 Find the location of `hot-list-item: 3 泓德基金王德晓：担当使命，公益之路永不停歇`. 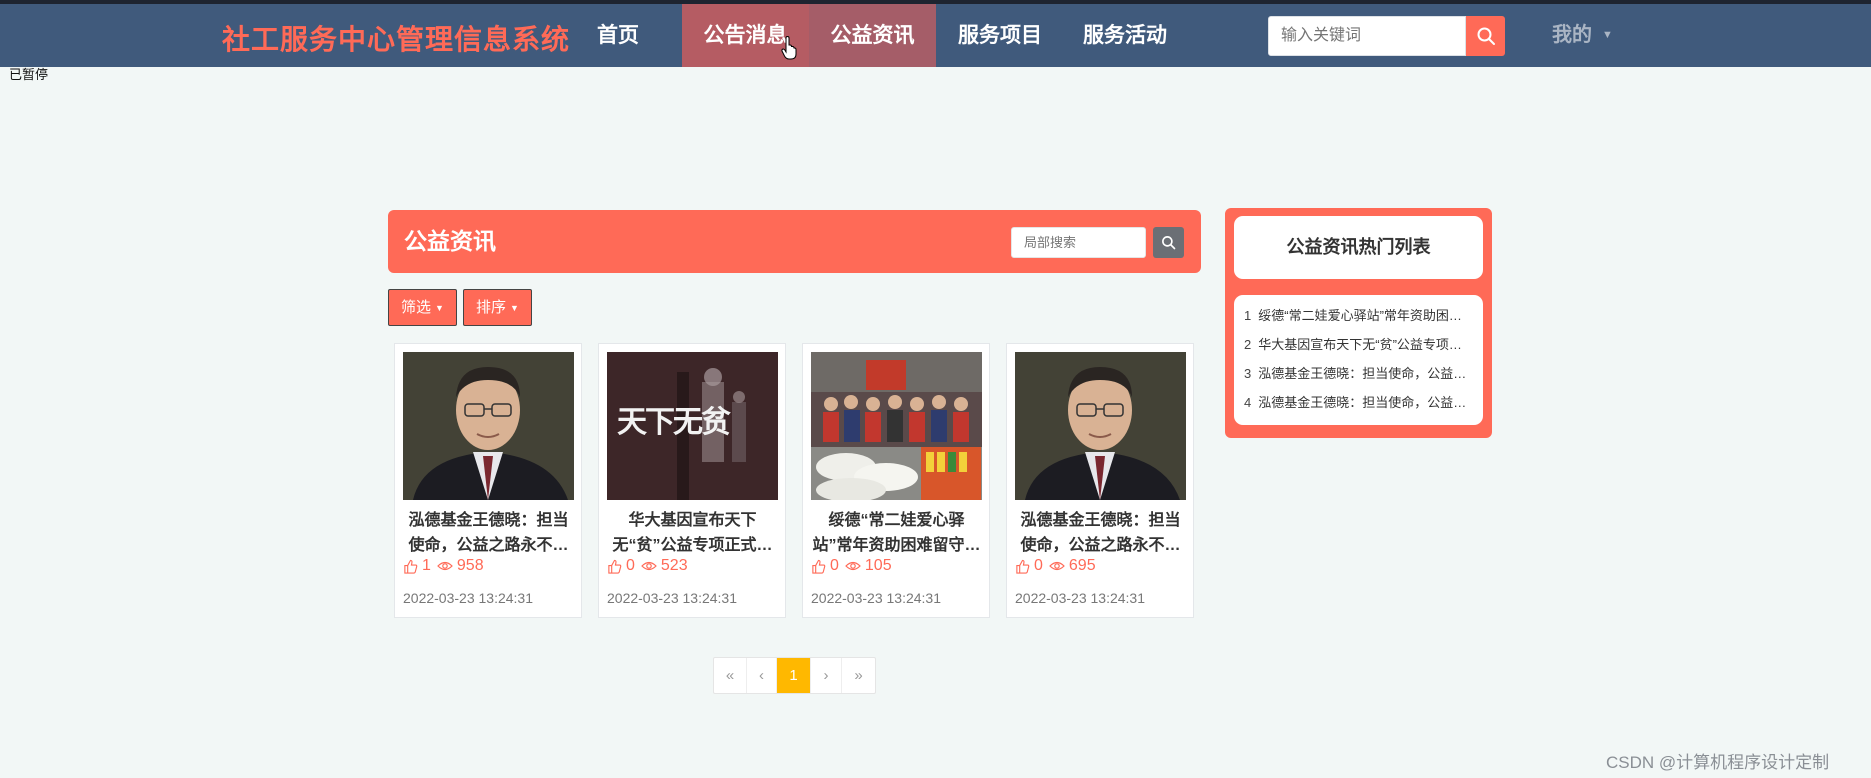

hot-list-item: 3 泓德基金王德晓：担当使命，公益之路永不停歇 is located at coordinates (1358, 373).